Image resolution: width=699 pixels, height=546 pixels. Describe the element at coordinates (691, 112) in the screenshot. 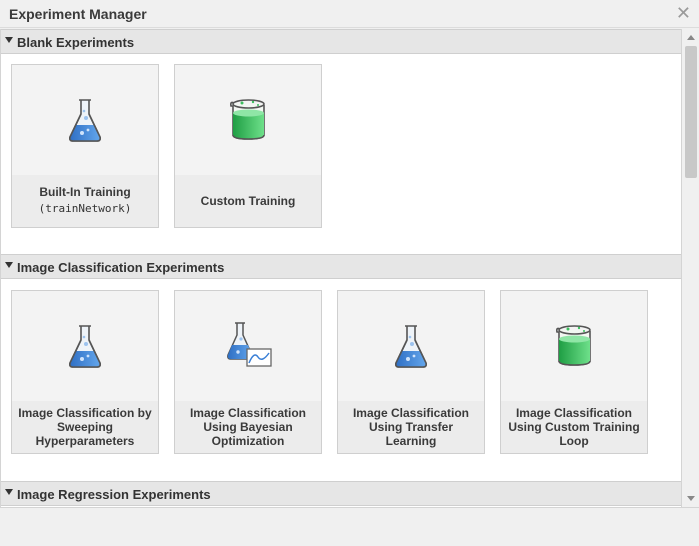

I see `scrollbar-thumb` at that location.